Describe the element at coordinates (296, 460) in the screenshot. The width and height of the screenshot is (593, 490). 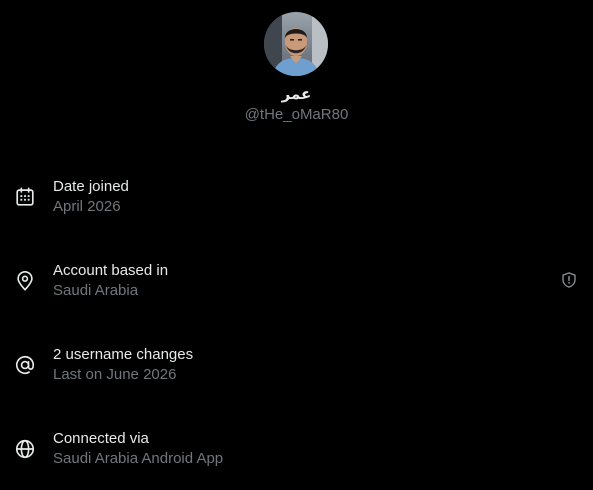
I see `detail-row-connected-via: Connected via Saudi Arabia Android App` at that location.